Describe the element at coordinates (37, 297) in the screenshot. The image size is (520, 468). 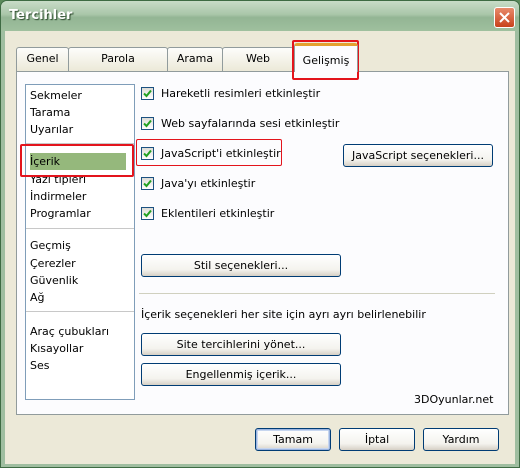
I see `sidebar-item-network: Ağ` at that location.